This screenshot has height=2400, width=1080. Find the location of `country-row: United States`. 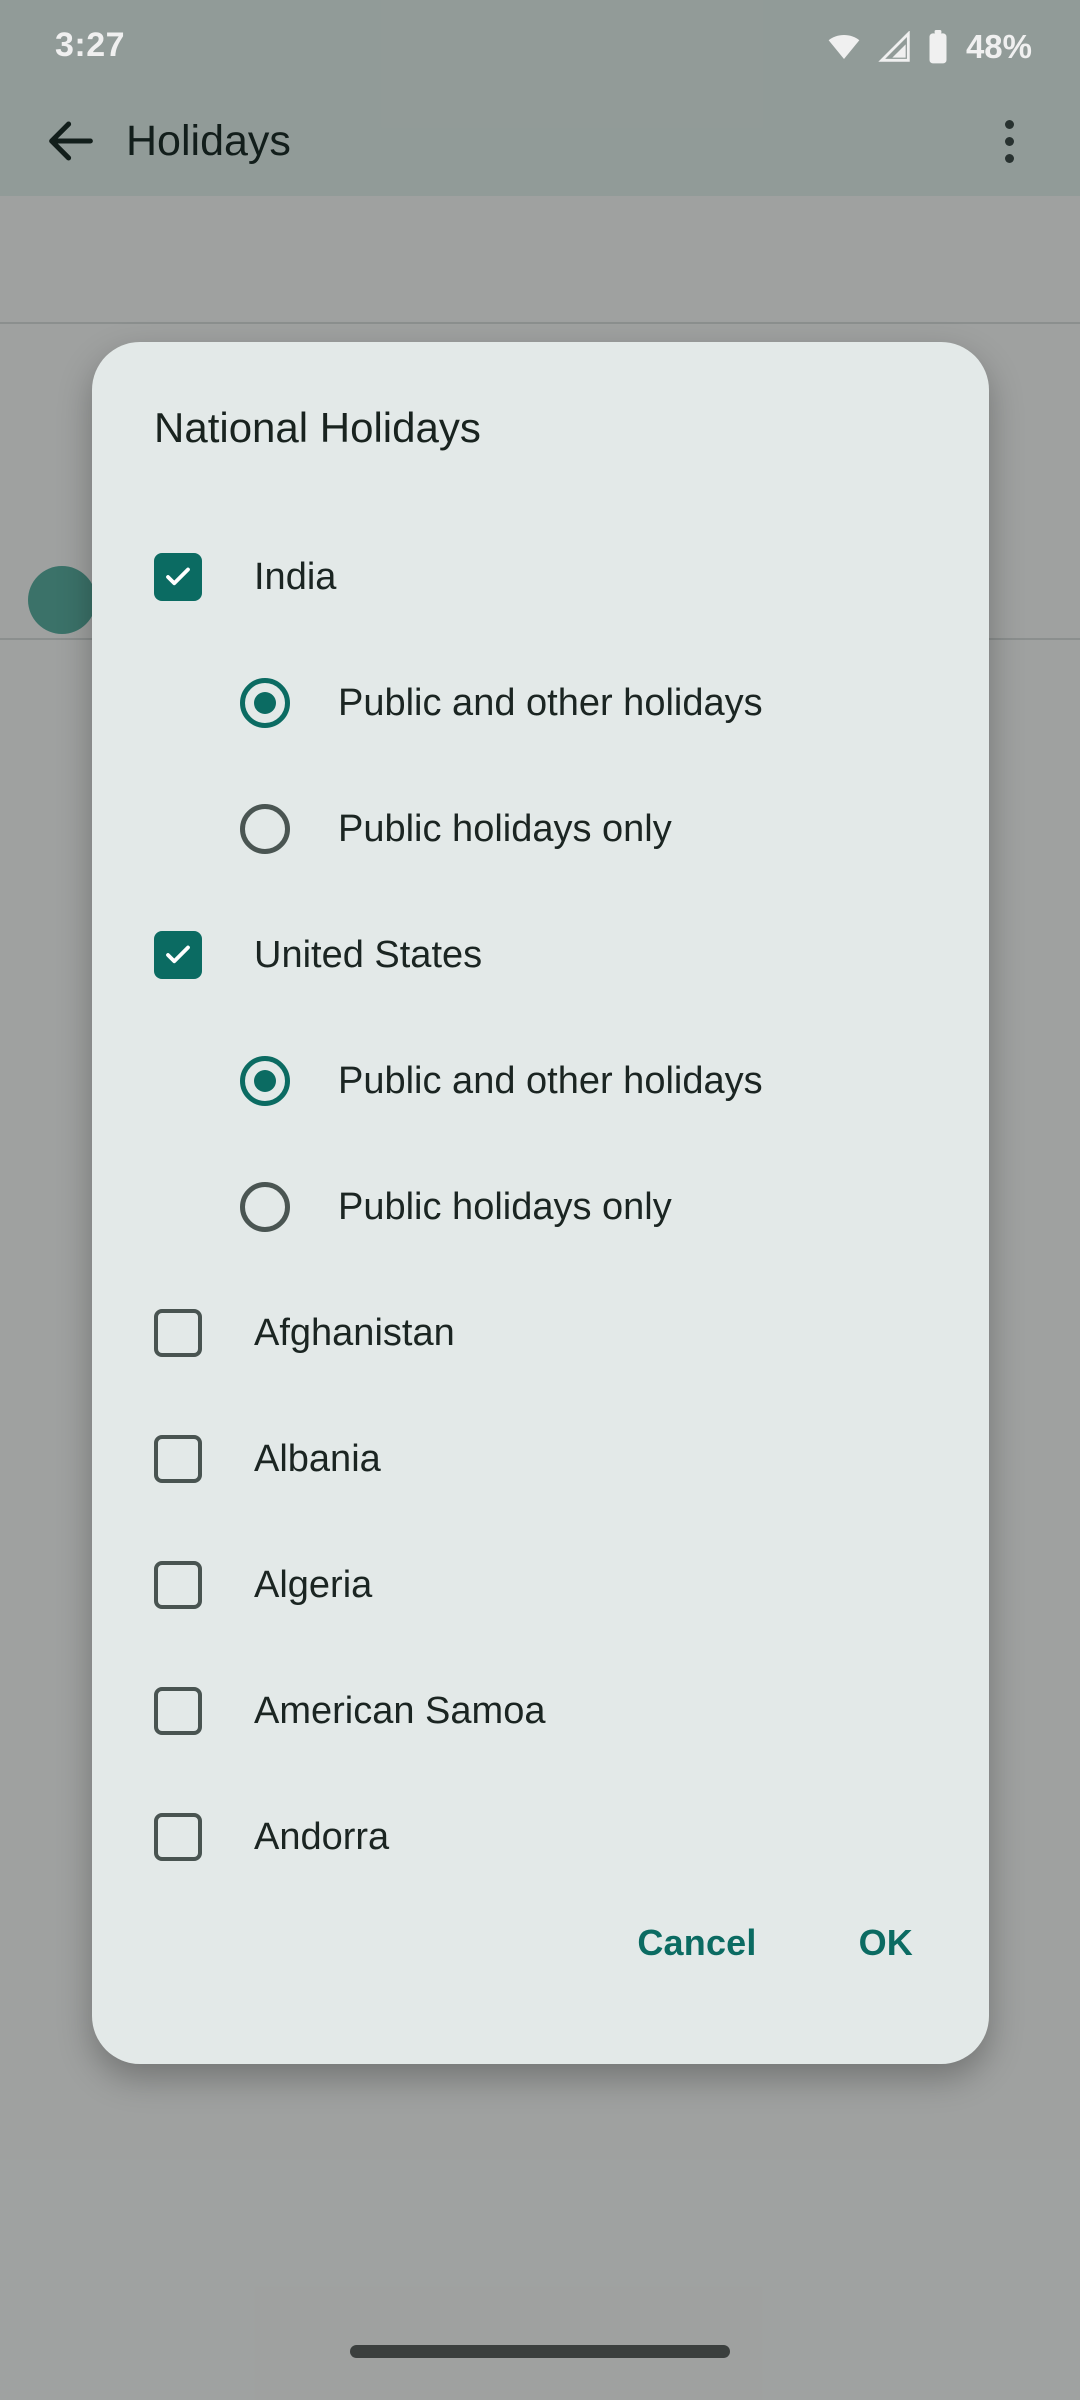

country-row: United States is located at coordinates (540, 955).